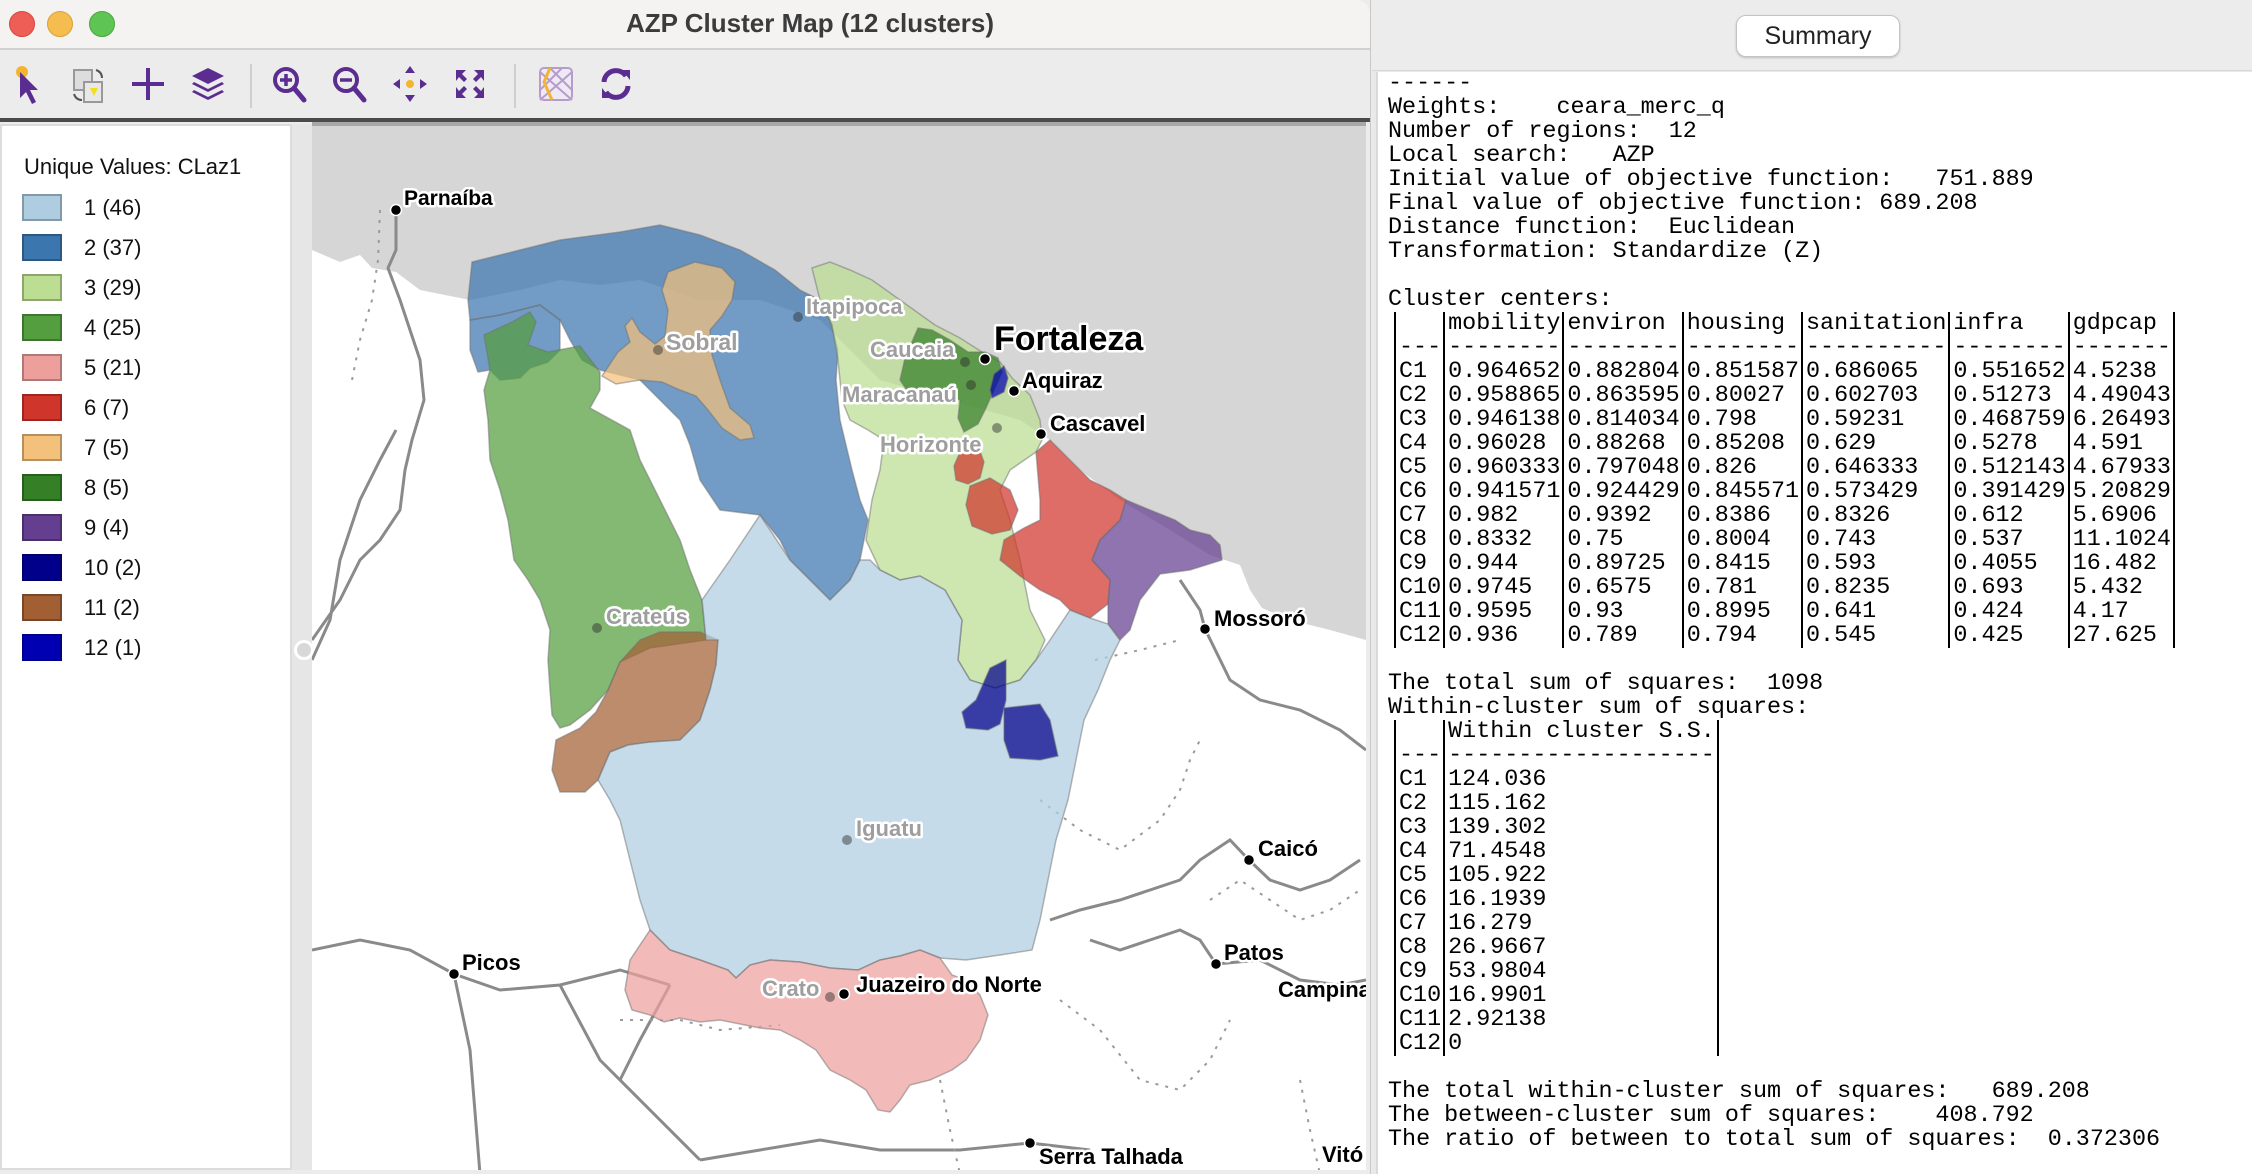 This screenshot has width=2252, height=1174. What do you see at coordinates (702, 342) in the screenshot?
I see `city-label-sobral: Sobral` at bounding box center [702, 342].